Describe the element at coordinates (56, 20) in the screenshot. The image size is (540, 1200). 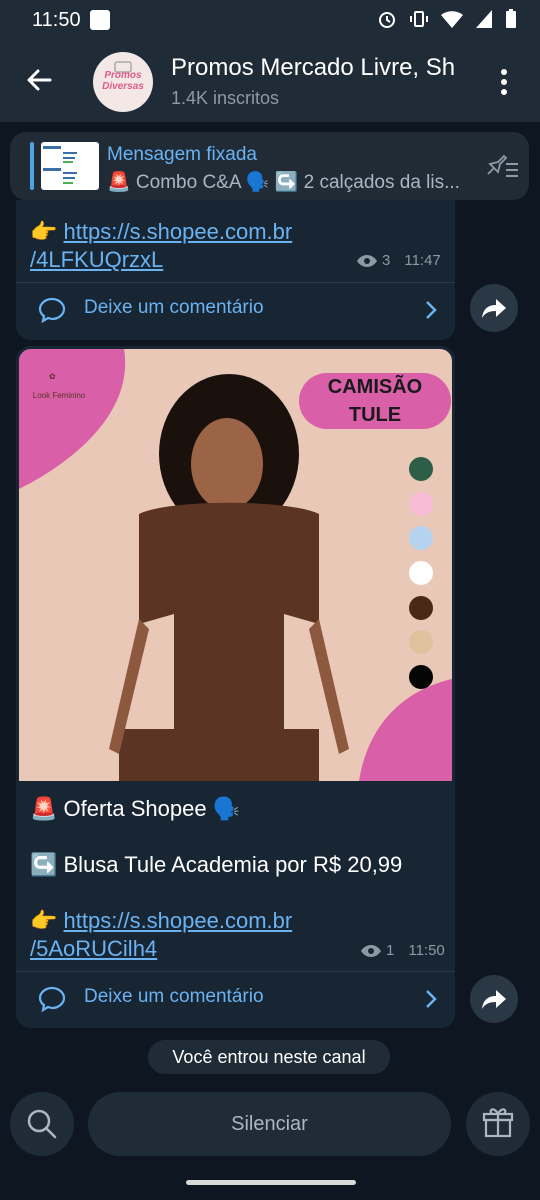
I see `status-time: 11:50` at that location.